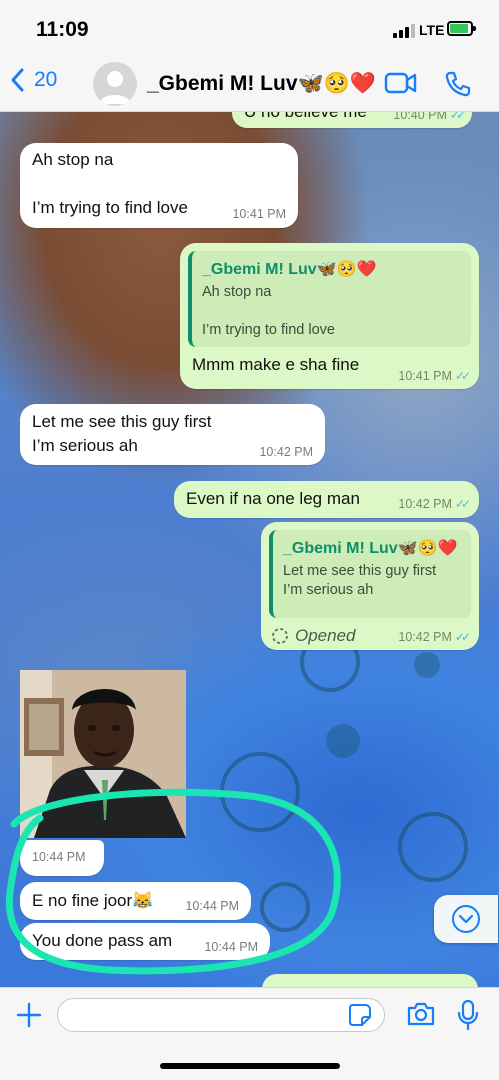  I want to click on plus-icon, so click(29, 1015).